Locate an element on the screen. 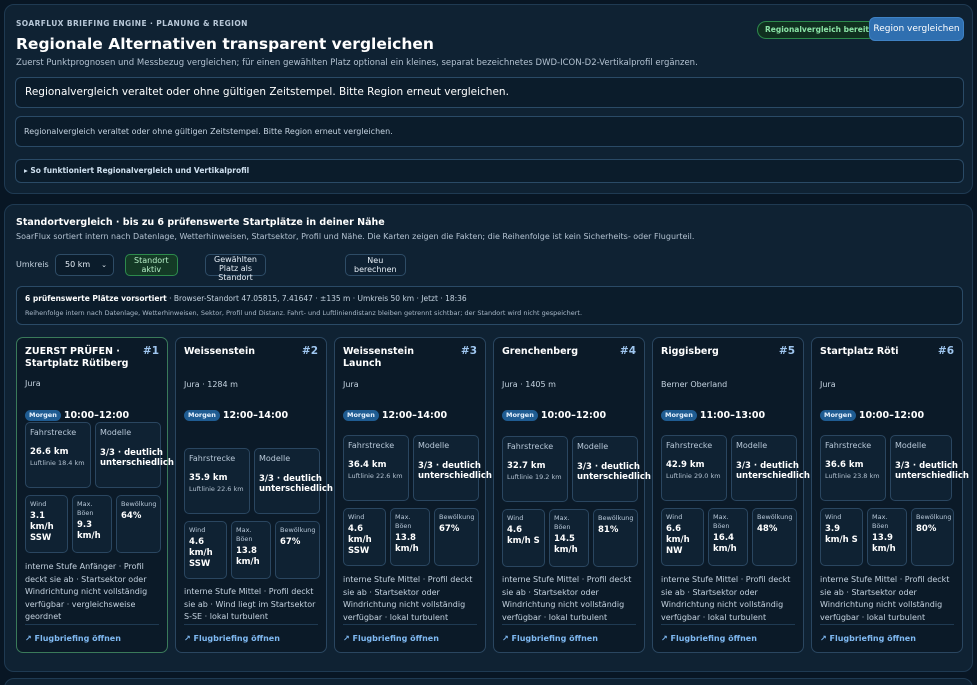 The height and width of the screenshot is (685, 977). compare-region-button: Region vergleichen is located at coordinates (916, 29).